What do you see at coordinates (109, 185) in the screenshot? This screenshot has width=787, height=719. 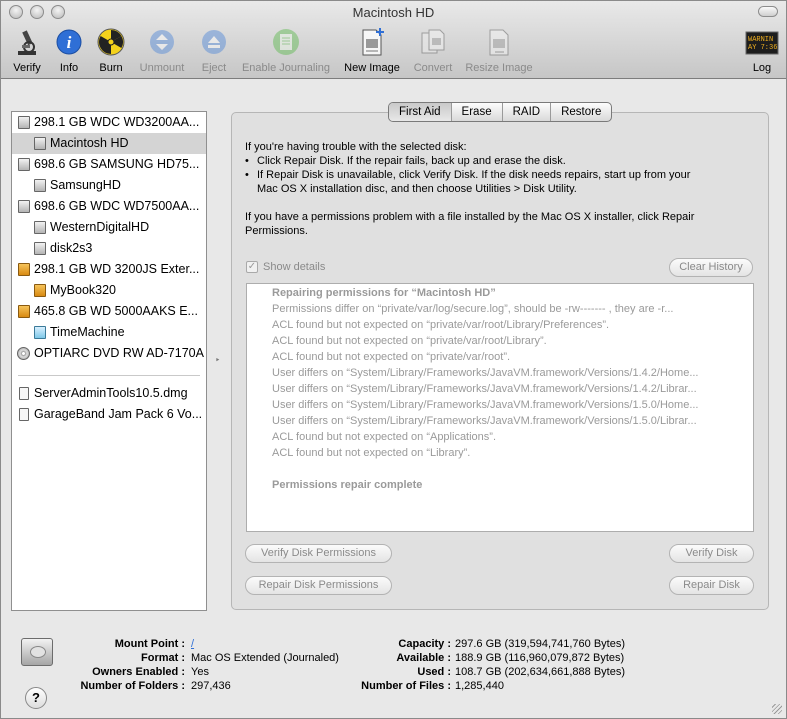 I see `sidebar-item-samsunghd: SamsungHD` at bounding box center [109, 185].